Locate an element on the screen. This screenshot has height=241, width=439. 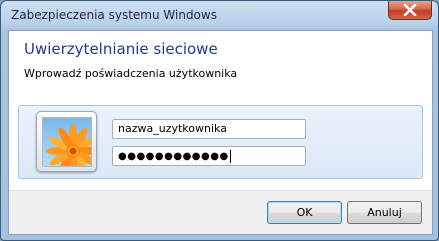
username-field: nazwa_uzytkownika is located at coordinates (209, 129).